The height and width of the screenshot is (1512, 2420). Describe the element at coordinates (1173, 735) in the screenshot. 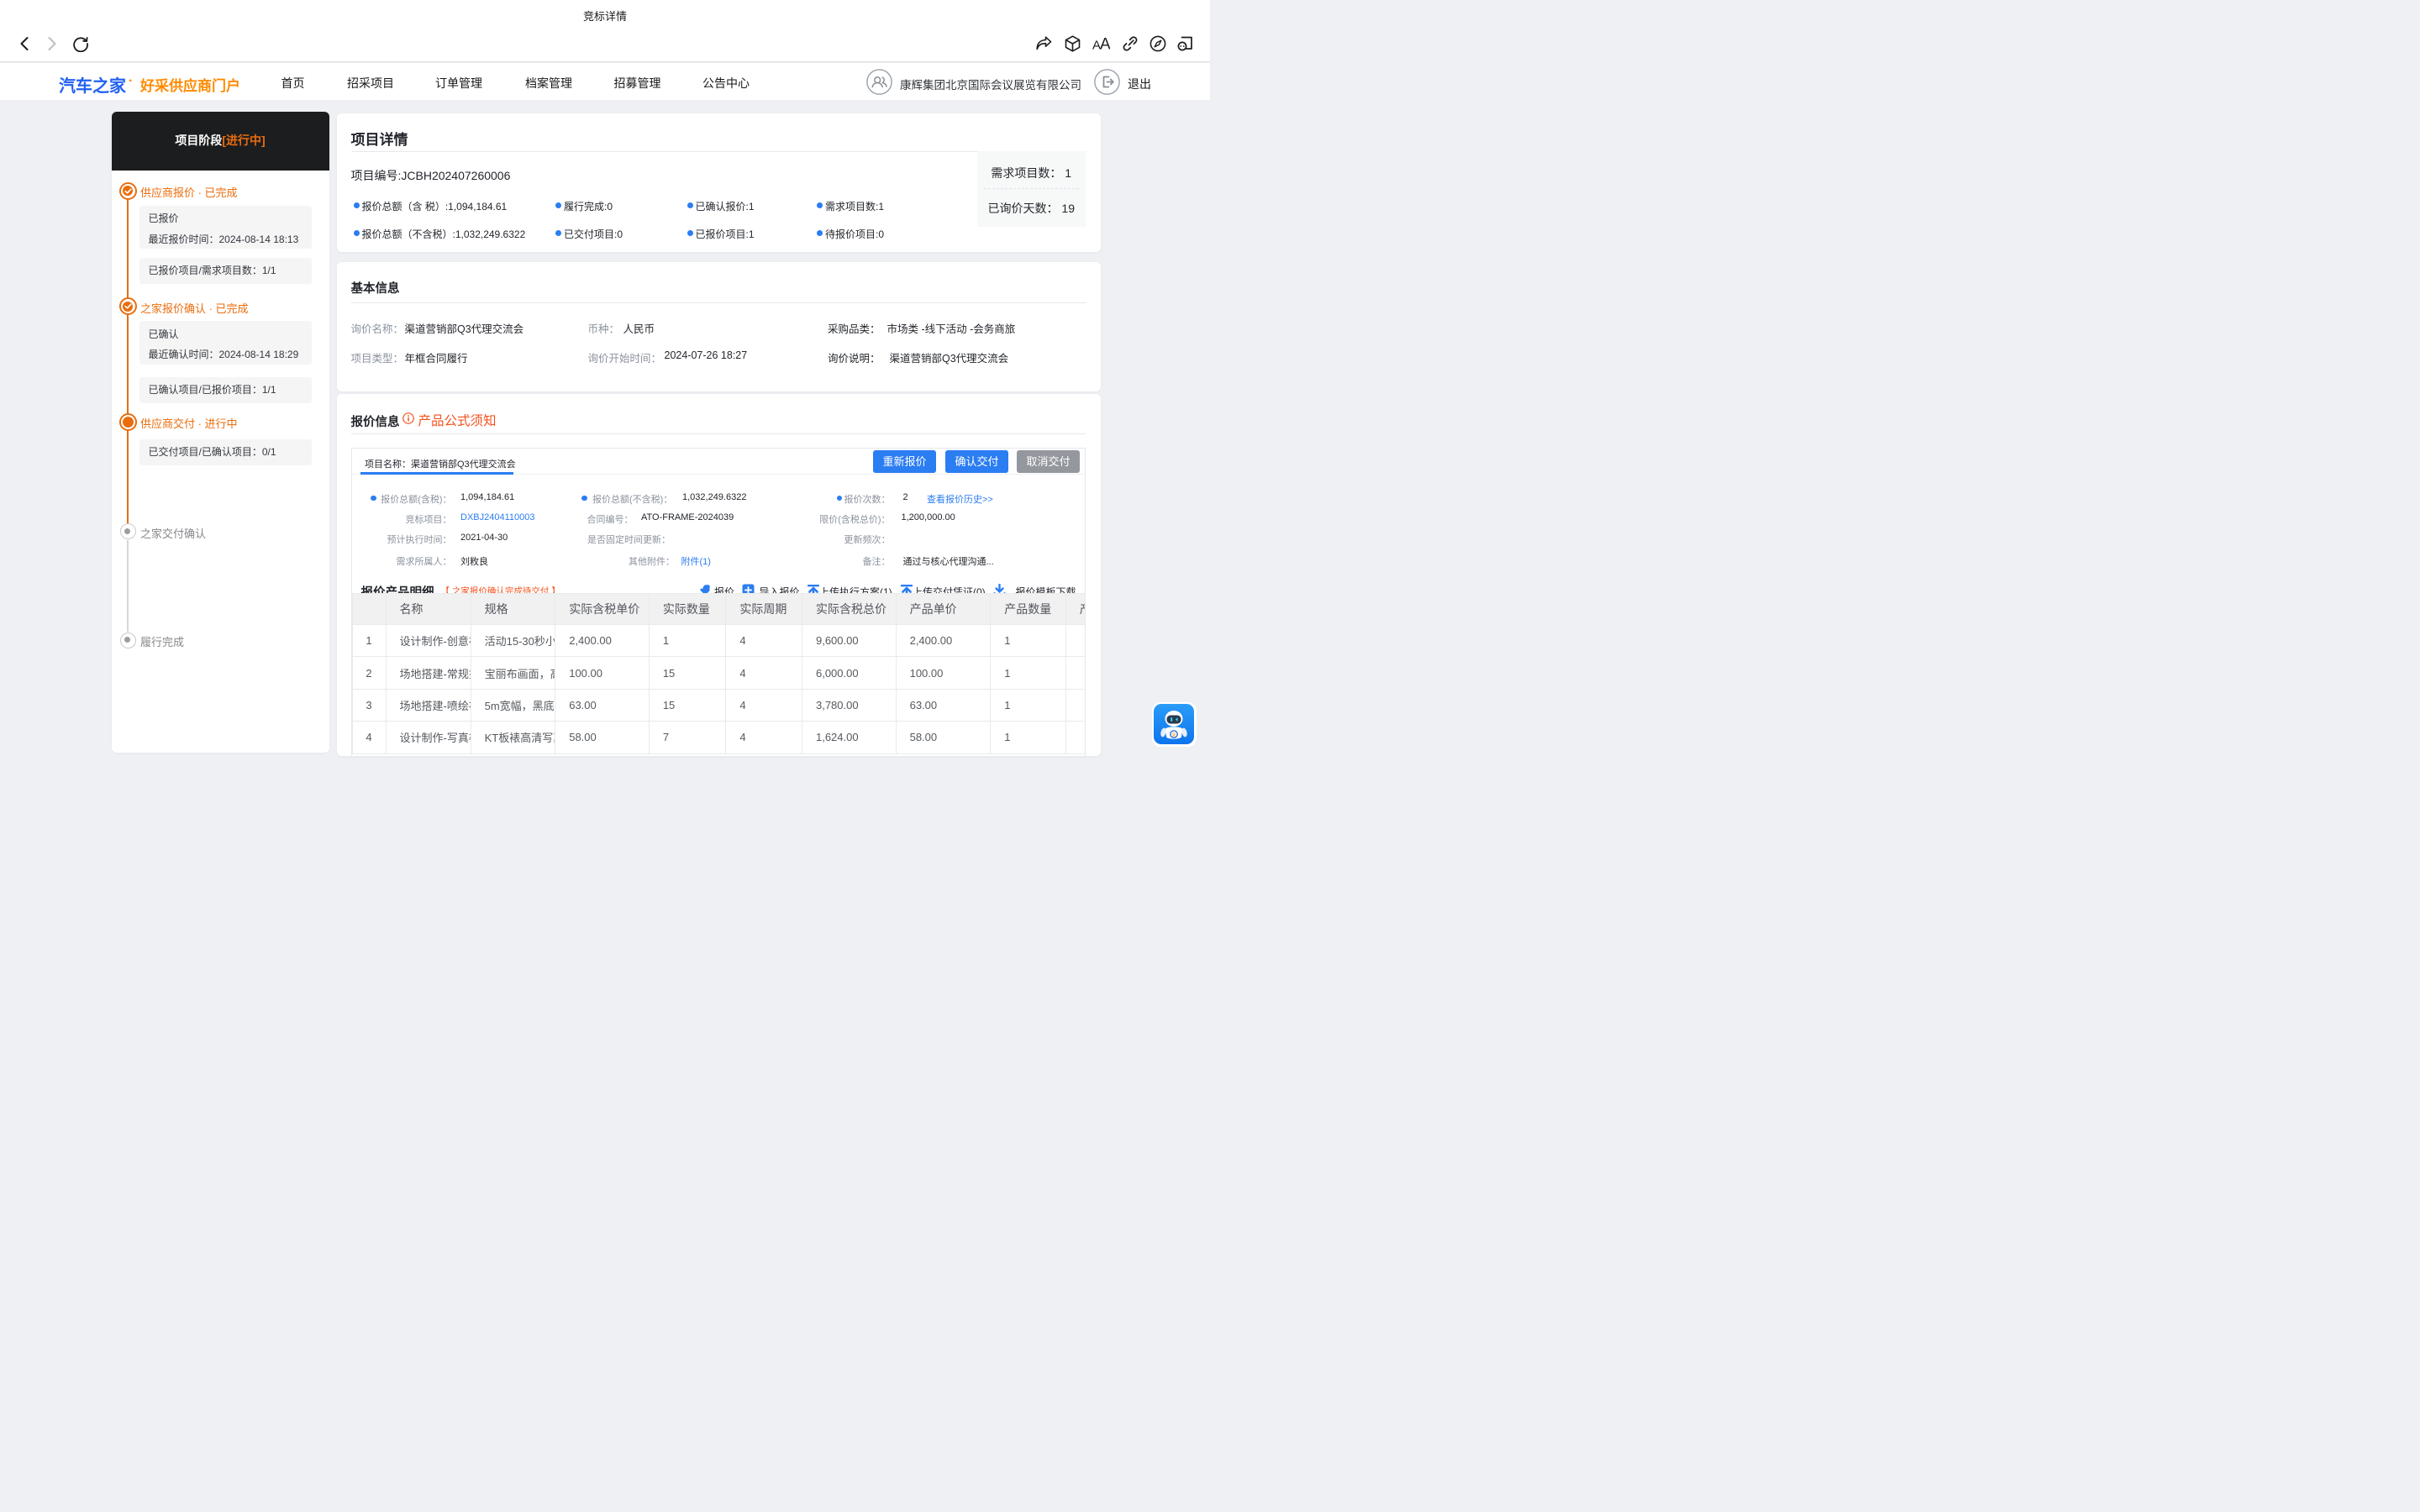

I see `svg-text: 采` at that location.